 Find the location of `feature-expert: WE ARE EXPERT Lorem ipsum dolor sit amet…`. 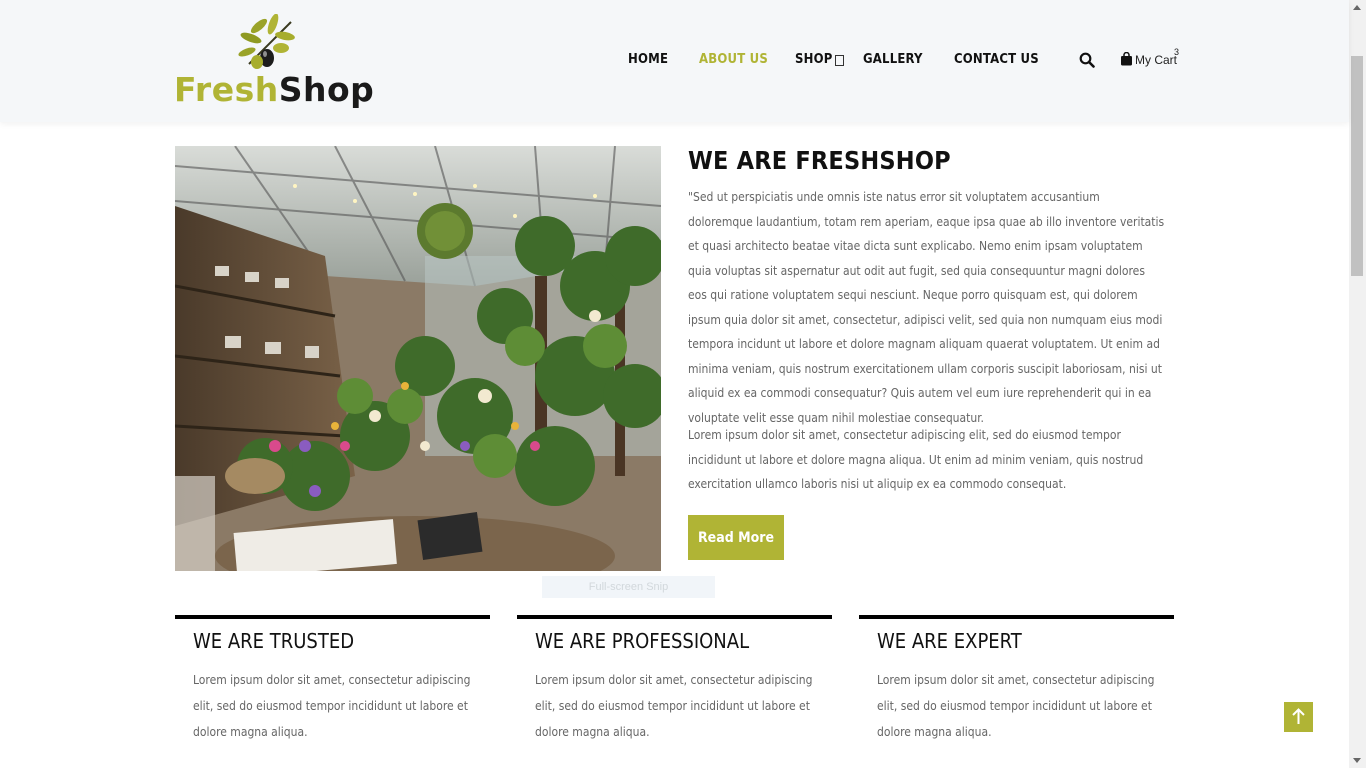

feature-expert: WE ARE EXPERT Lorem ipsum dolor sit amet… is located at coordinates (1016, 691).